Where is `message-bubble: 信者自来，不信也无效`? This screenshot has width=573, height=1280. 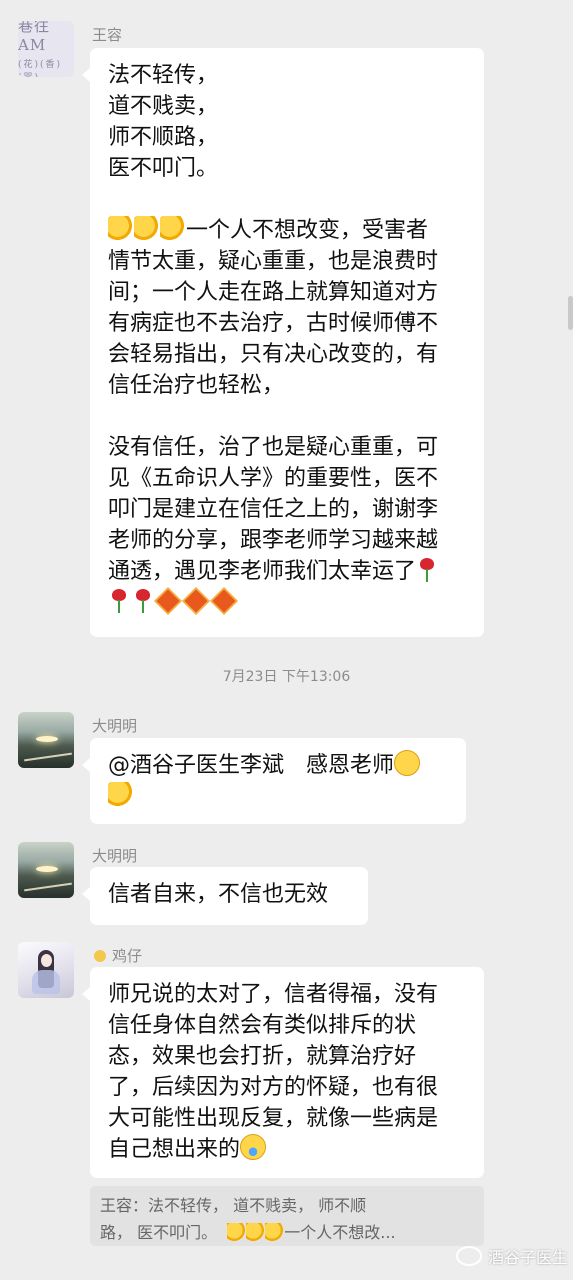 message-bubble: 信者自来，不信也无效 is located at coordinates (225, 896).